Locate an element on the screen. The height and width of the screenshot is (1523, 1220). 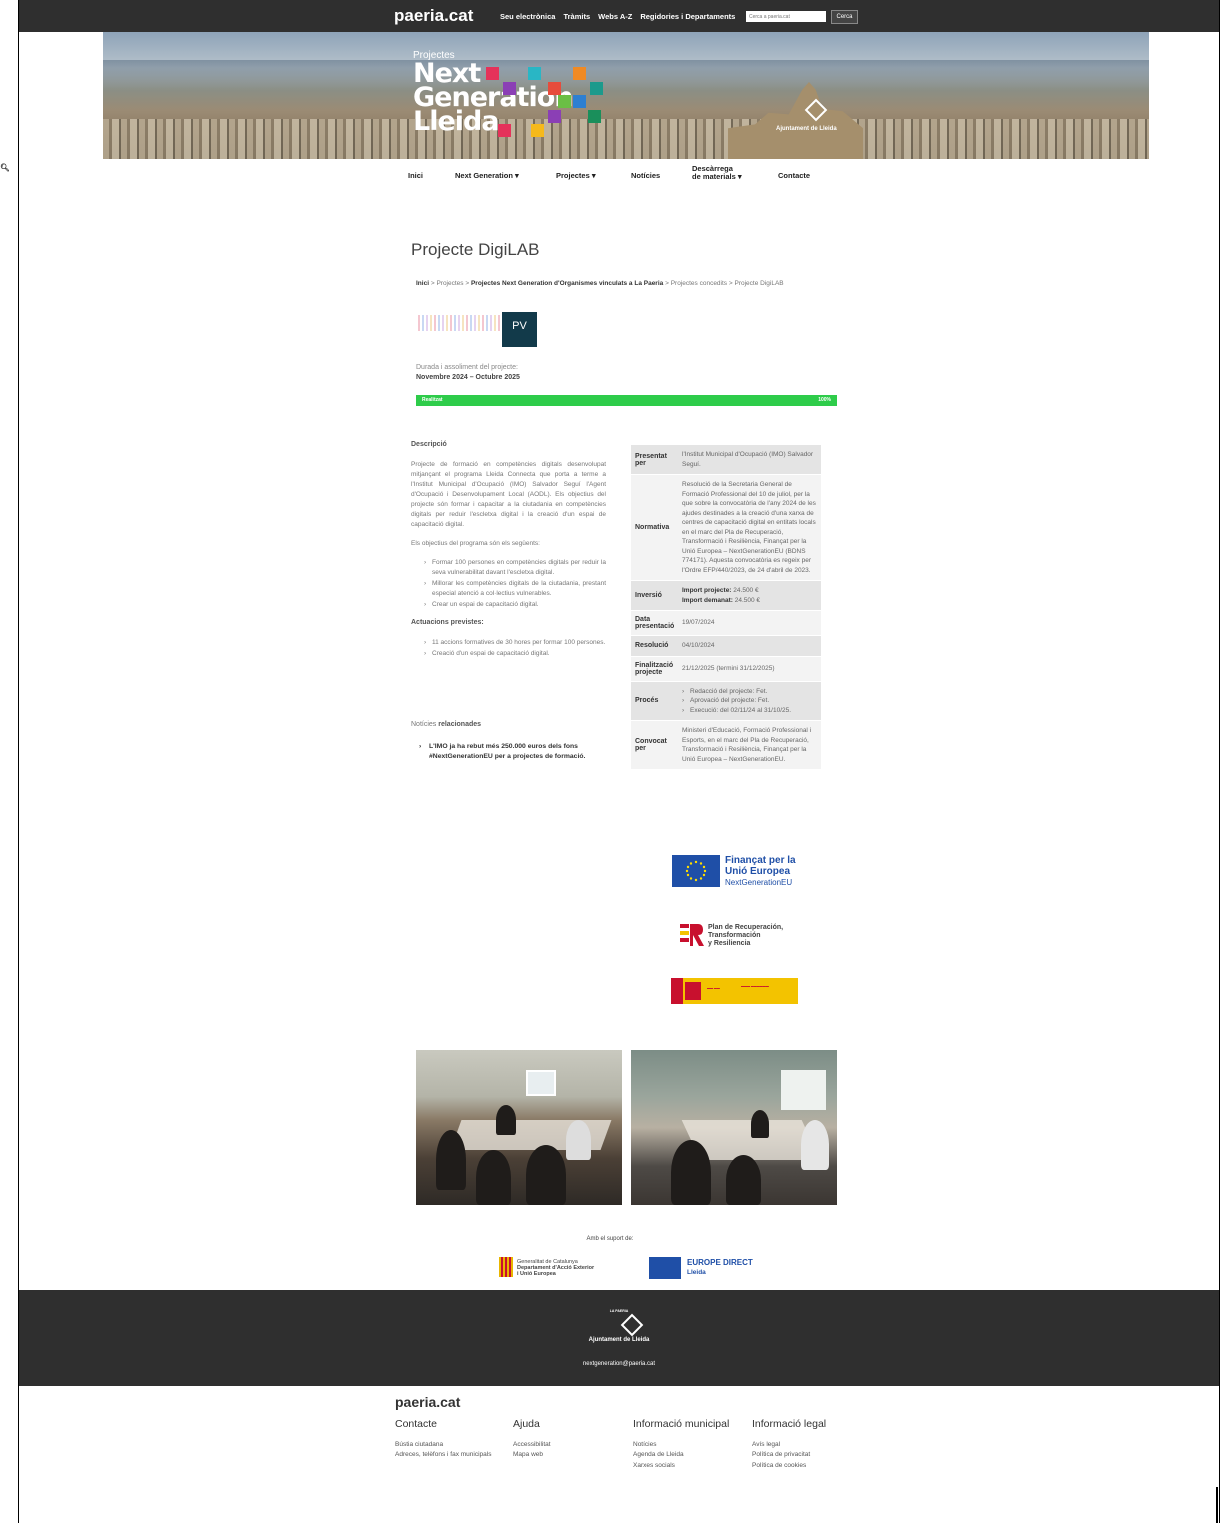
nav-contacte: Contacte is located at coordinates (794, 175).